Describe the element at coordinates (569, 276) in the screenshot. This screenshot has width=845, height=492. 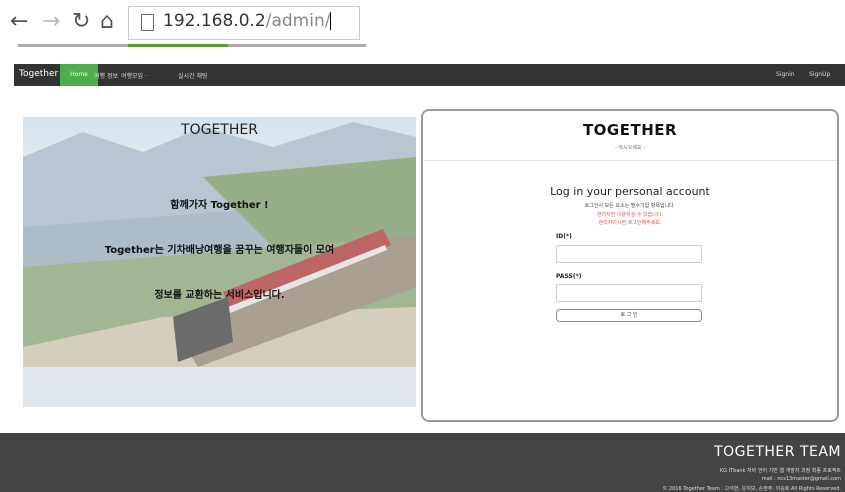
I see `pass-label: PASS(*)` at that location.